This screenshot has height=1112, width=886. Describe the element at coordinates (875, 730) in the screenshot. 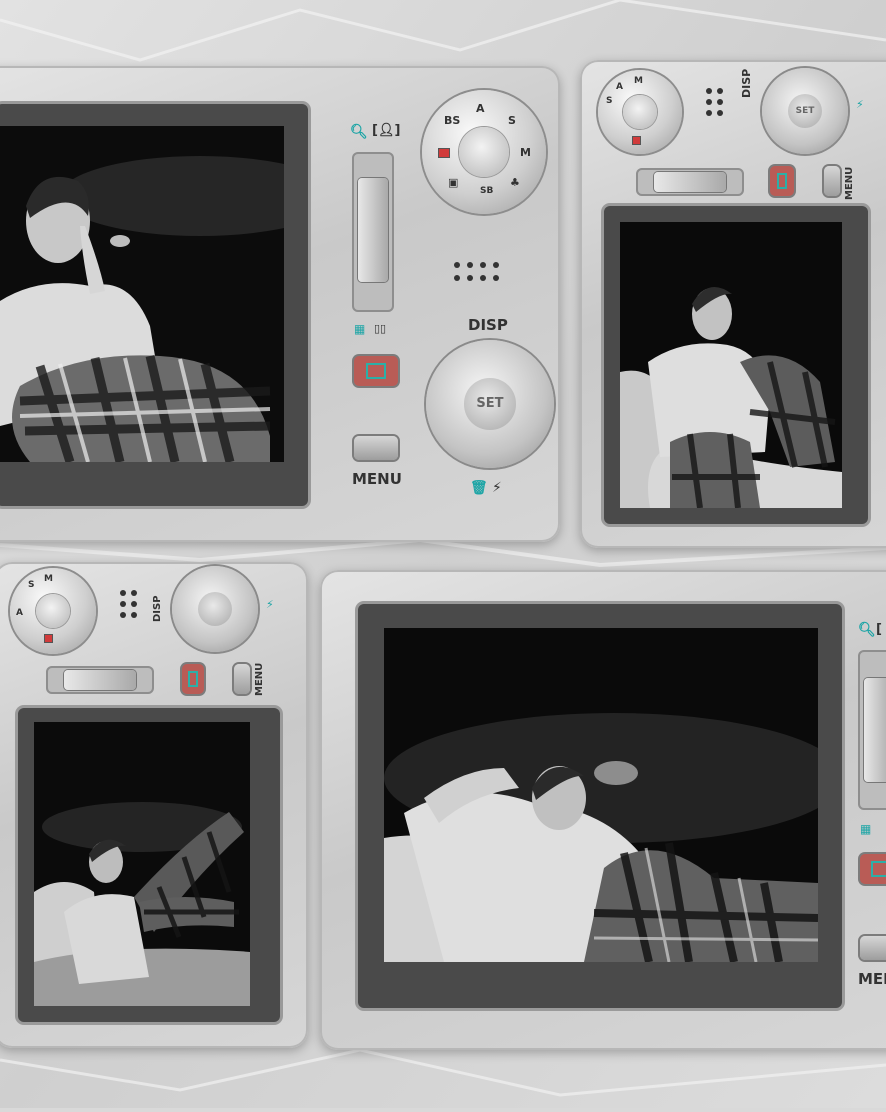

I see `camera-4-zoom-slider-knob` at that location.